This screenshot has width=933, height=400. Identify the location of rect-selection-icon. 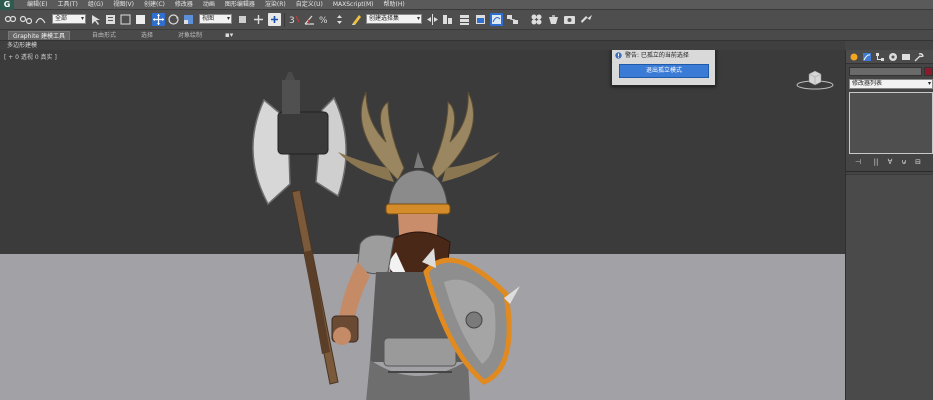
(125, 19).